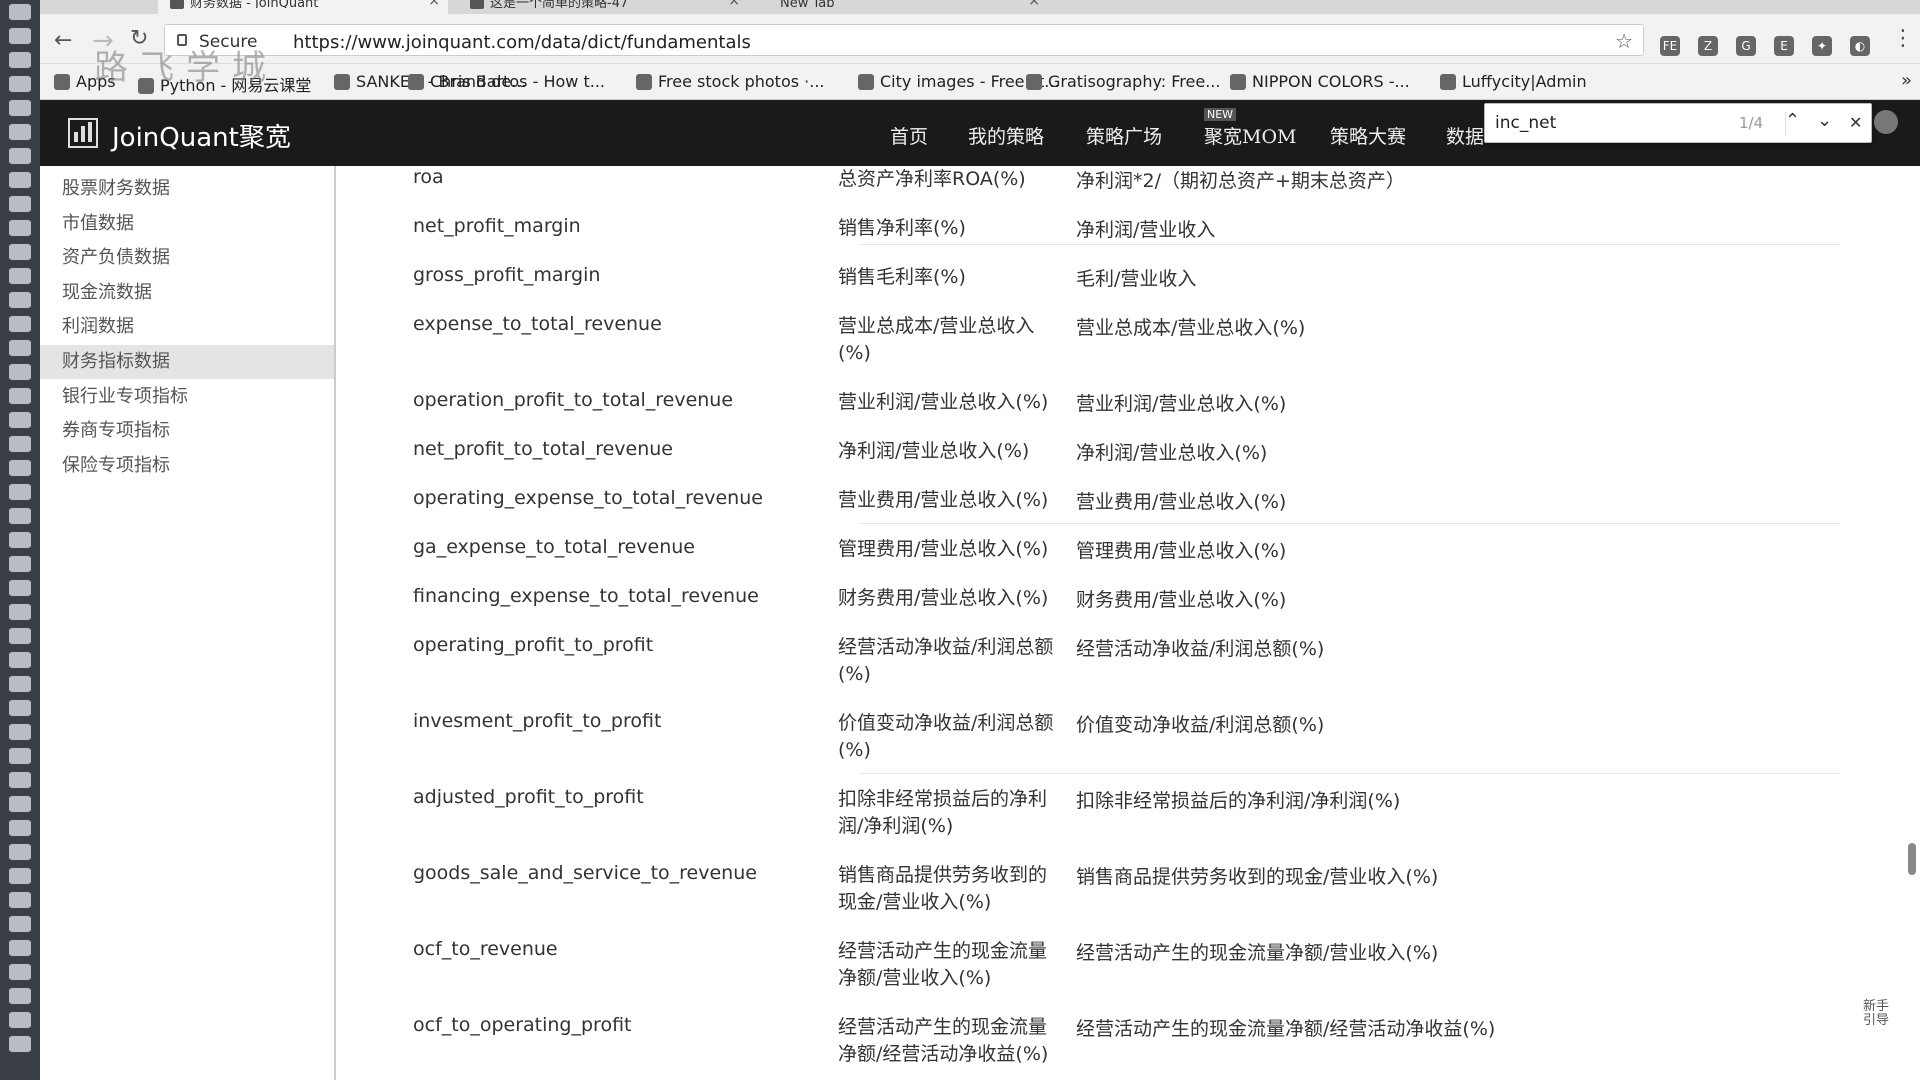 The image size is (1920, 1080). Describe the element at coordinates (177, 4) in the screenshot. I see `joinquant-favicon-icon` at that location.